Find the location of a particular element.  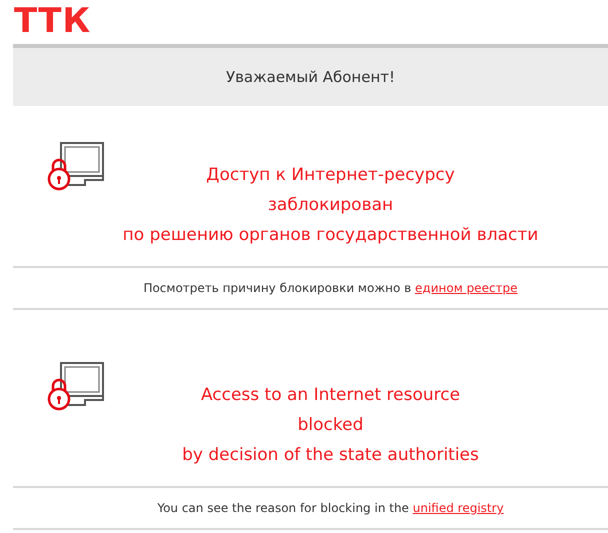

blocked-heading-line: Доступ к Интернет-ресурсу is located at coordinates (330, 175).